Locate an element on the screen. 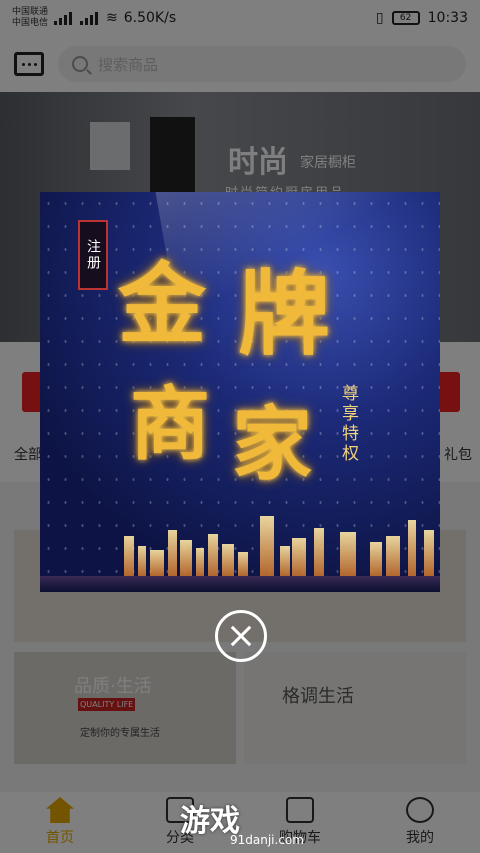  popup-title-char-4: 家 is located at coordinates (272, 444).